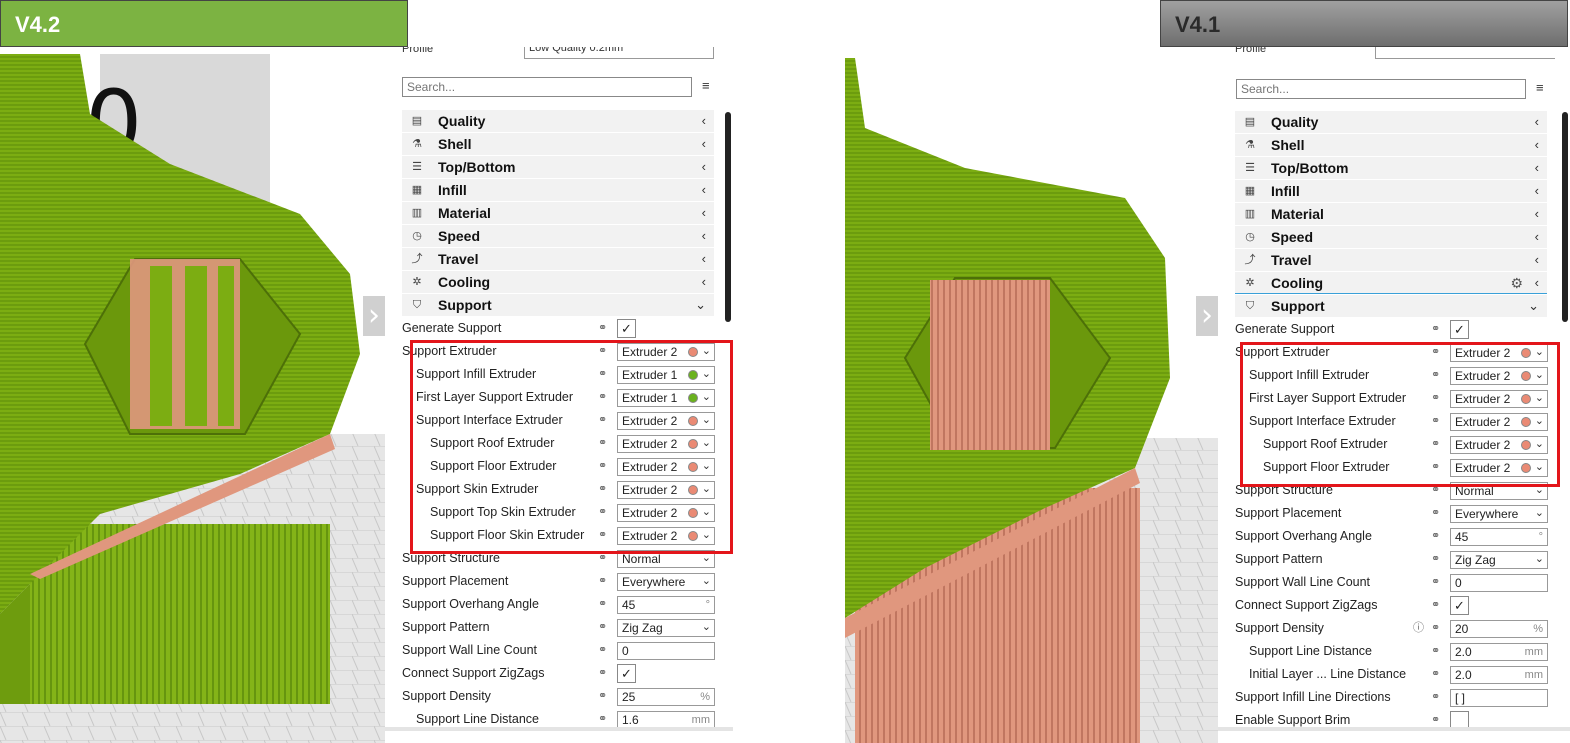  Describe the element at coordinates (1298, 306) in the screenshot. I see `category-label: Support` at that location.